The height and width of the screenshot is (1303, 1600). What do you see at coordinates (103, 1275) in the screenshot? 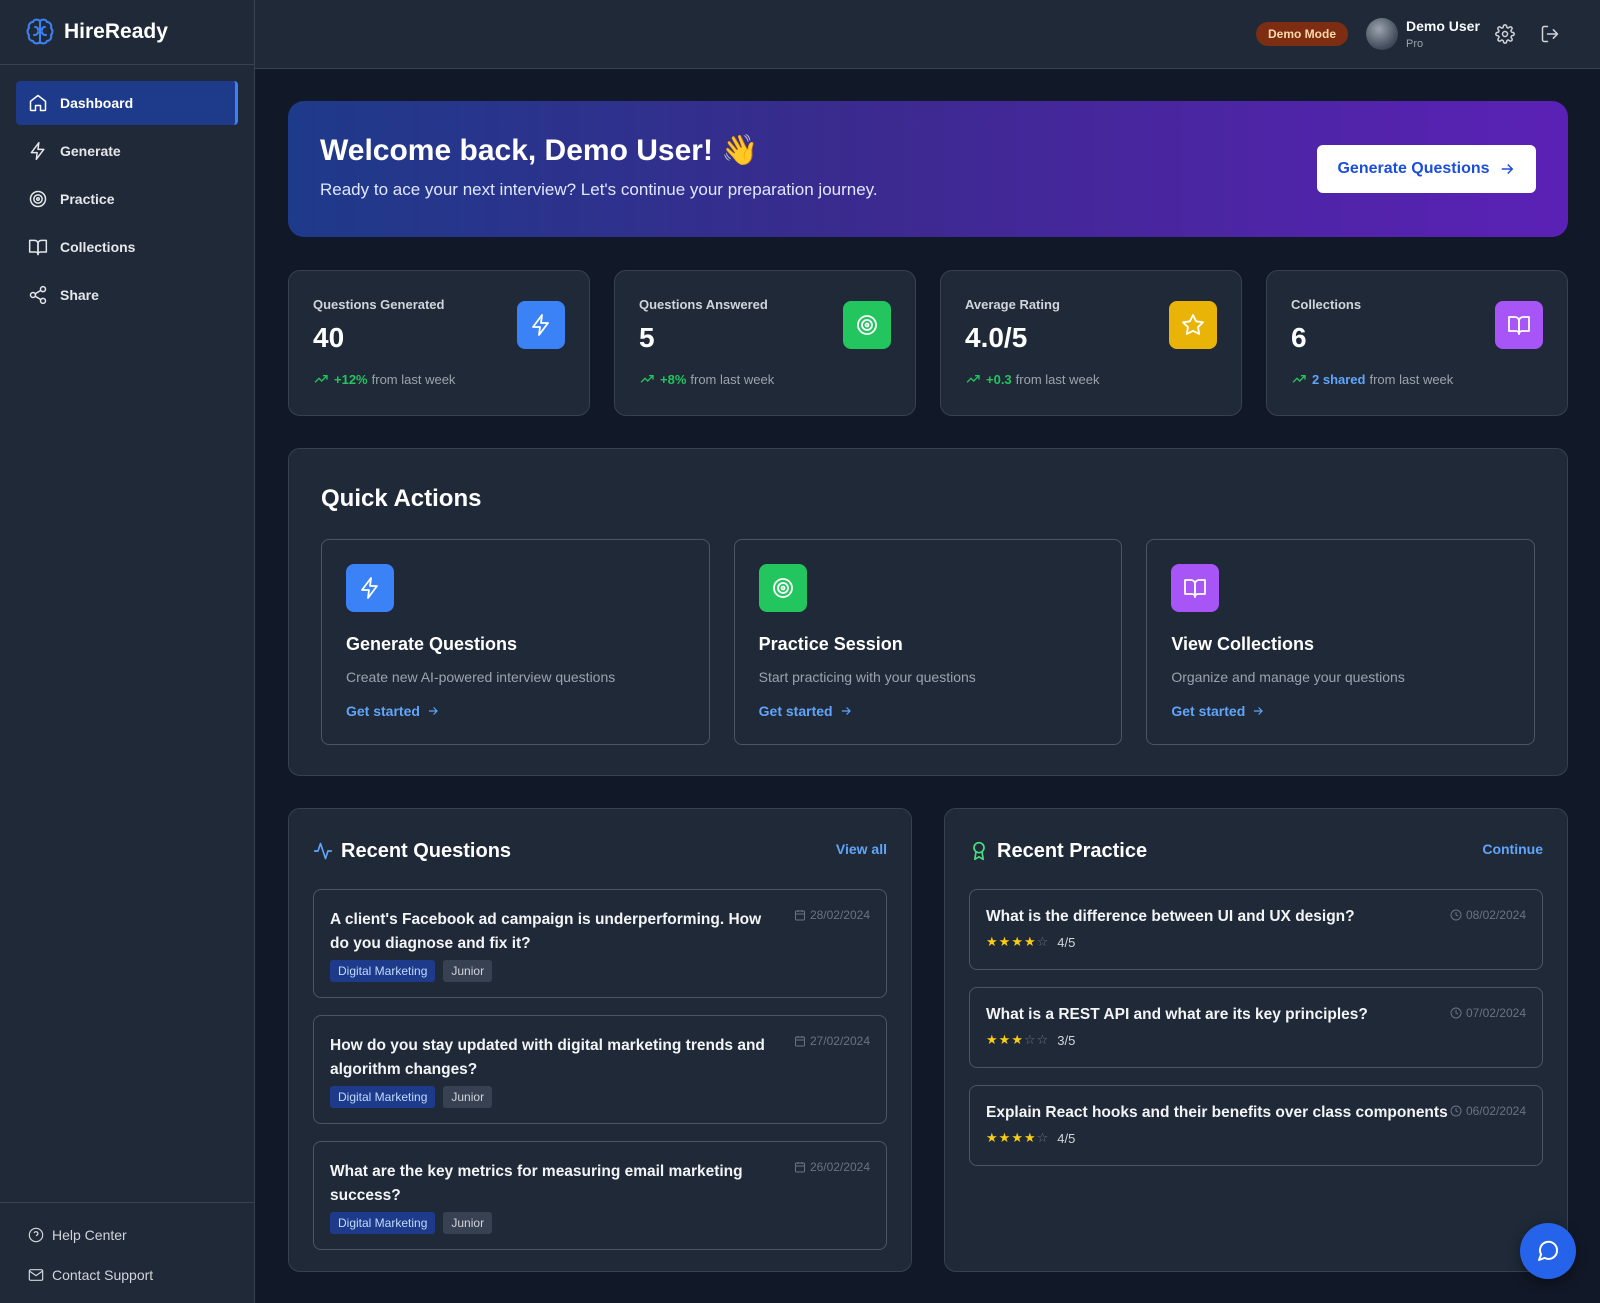
I see `contact-support-label: Contact Support` at bounding box center [103, 1275].